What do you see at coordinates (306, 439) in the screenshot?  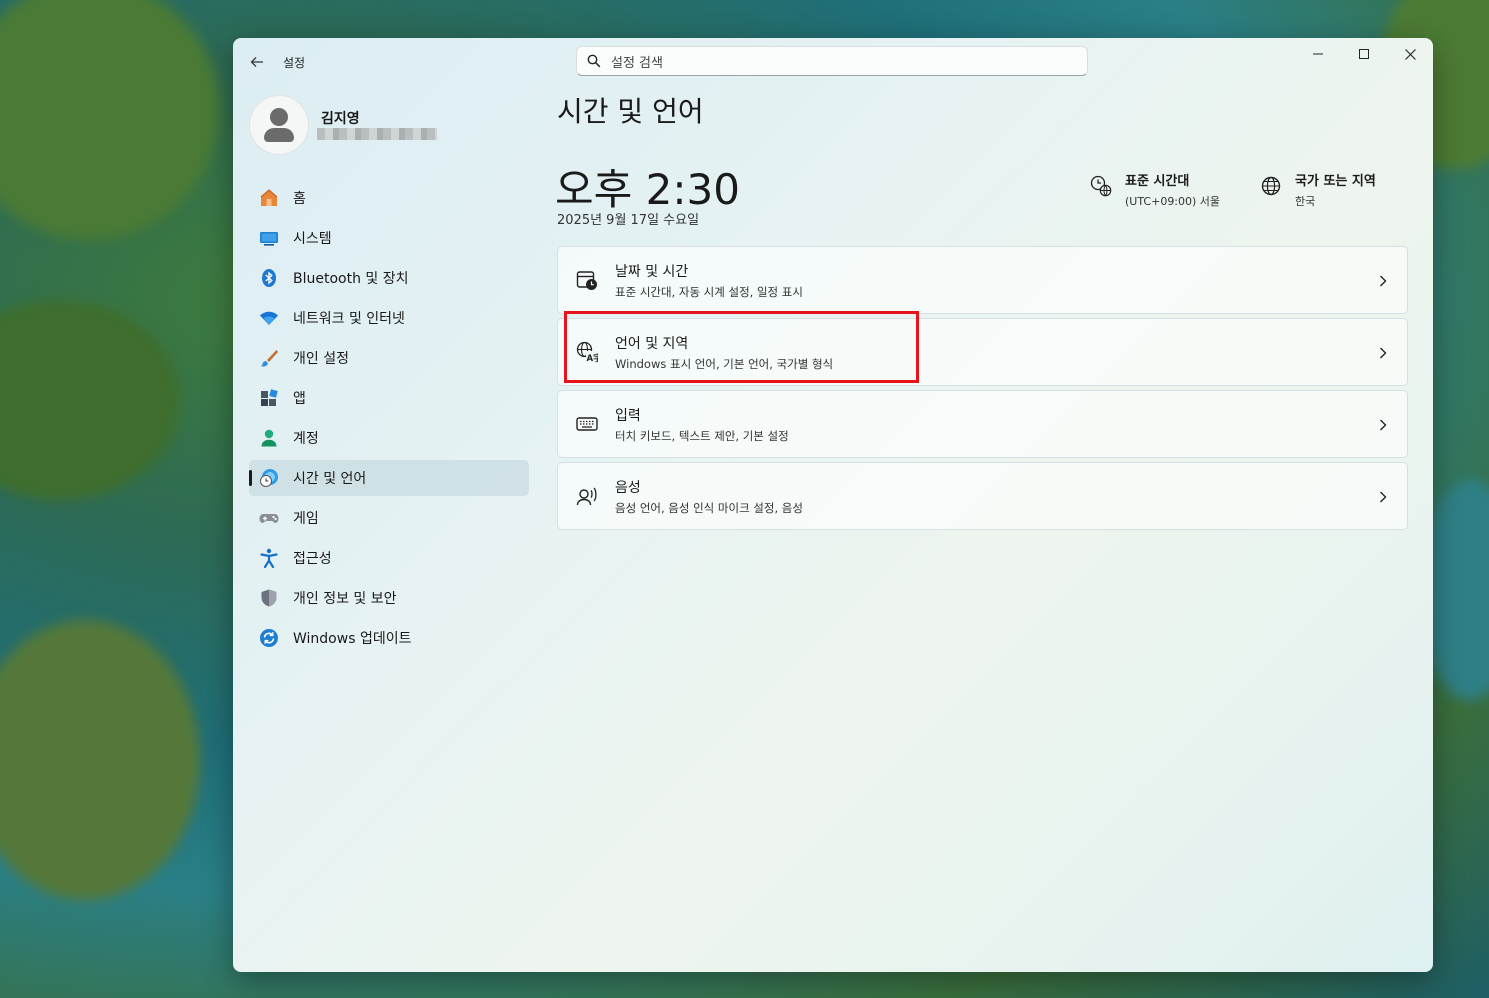 I see `sidebar-item-label: 계정` at bounding box center [306, 439].